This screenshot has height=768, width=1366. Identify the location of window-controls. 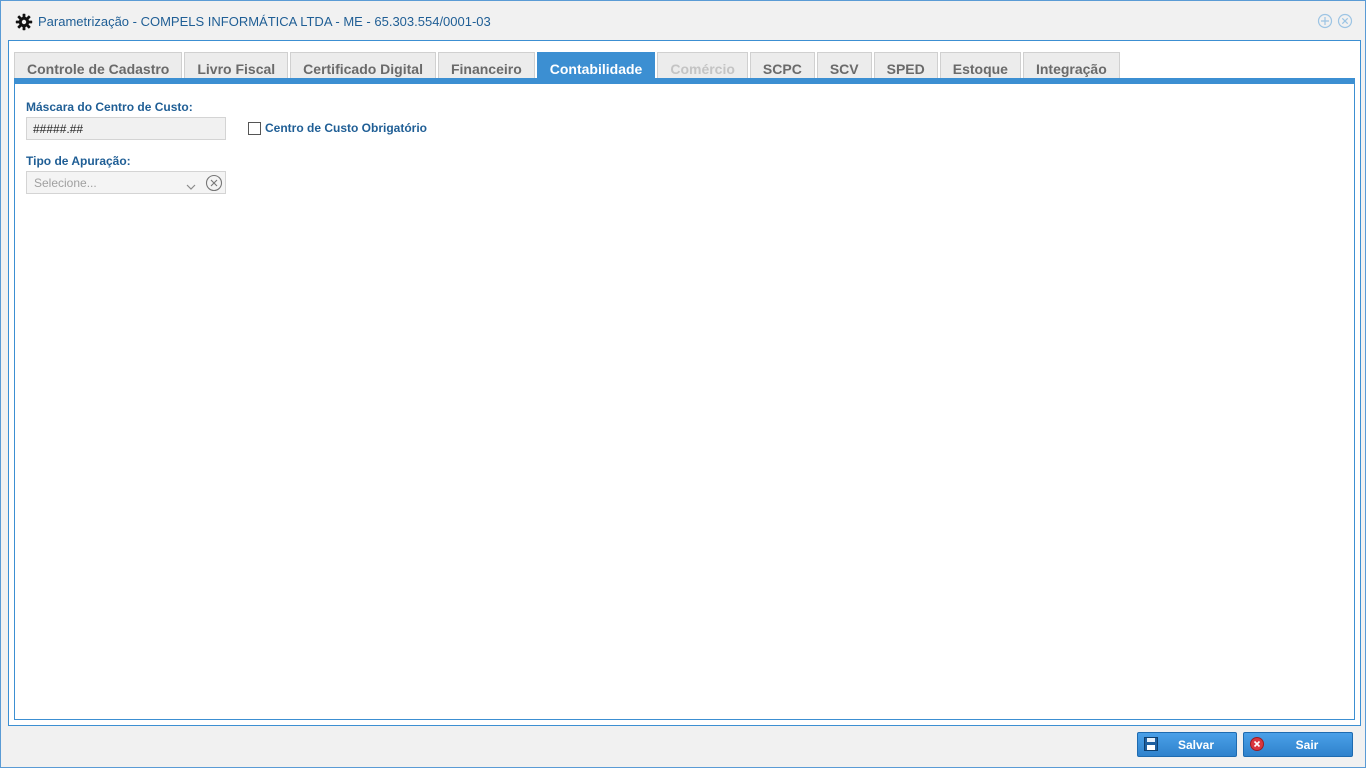
(1335, 21).